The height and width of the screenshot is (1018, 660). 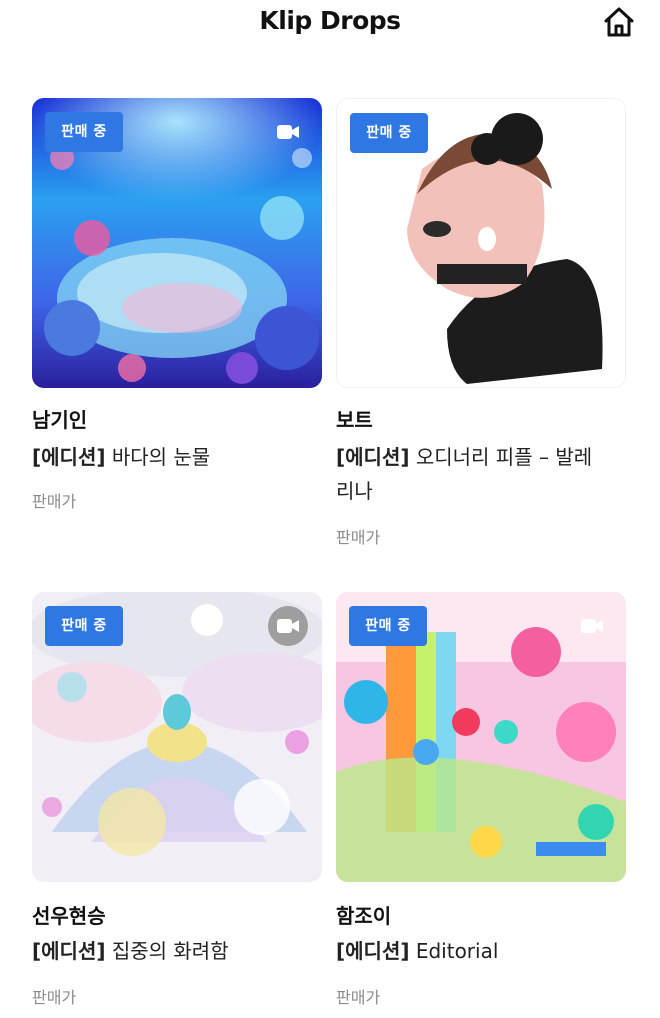 What do you see at coordinates (330, 20) in the screenshot?
I see `page-title: Klip Drops` at bounding box center [330, 20].